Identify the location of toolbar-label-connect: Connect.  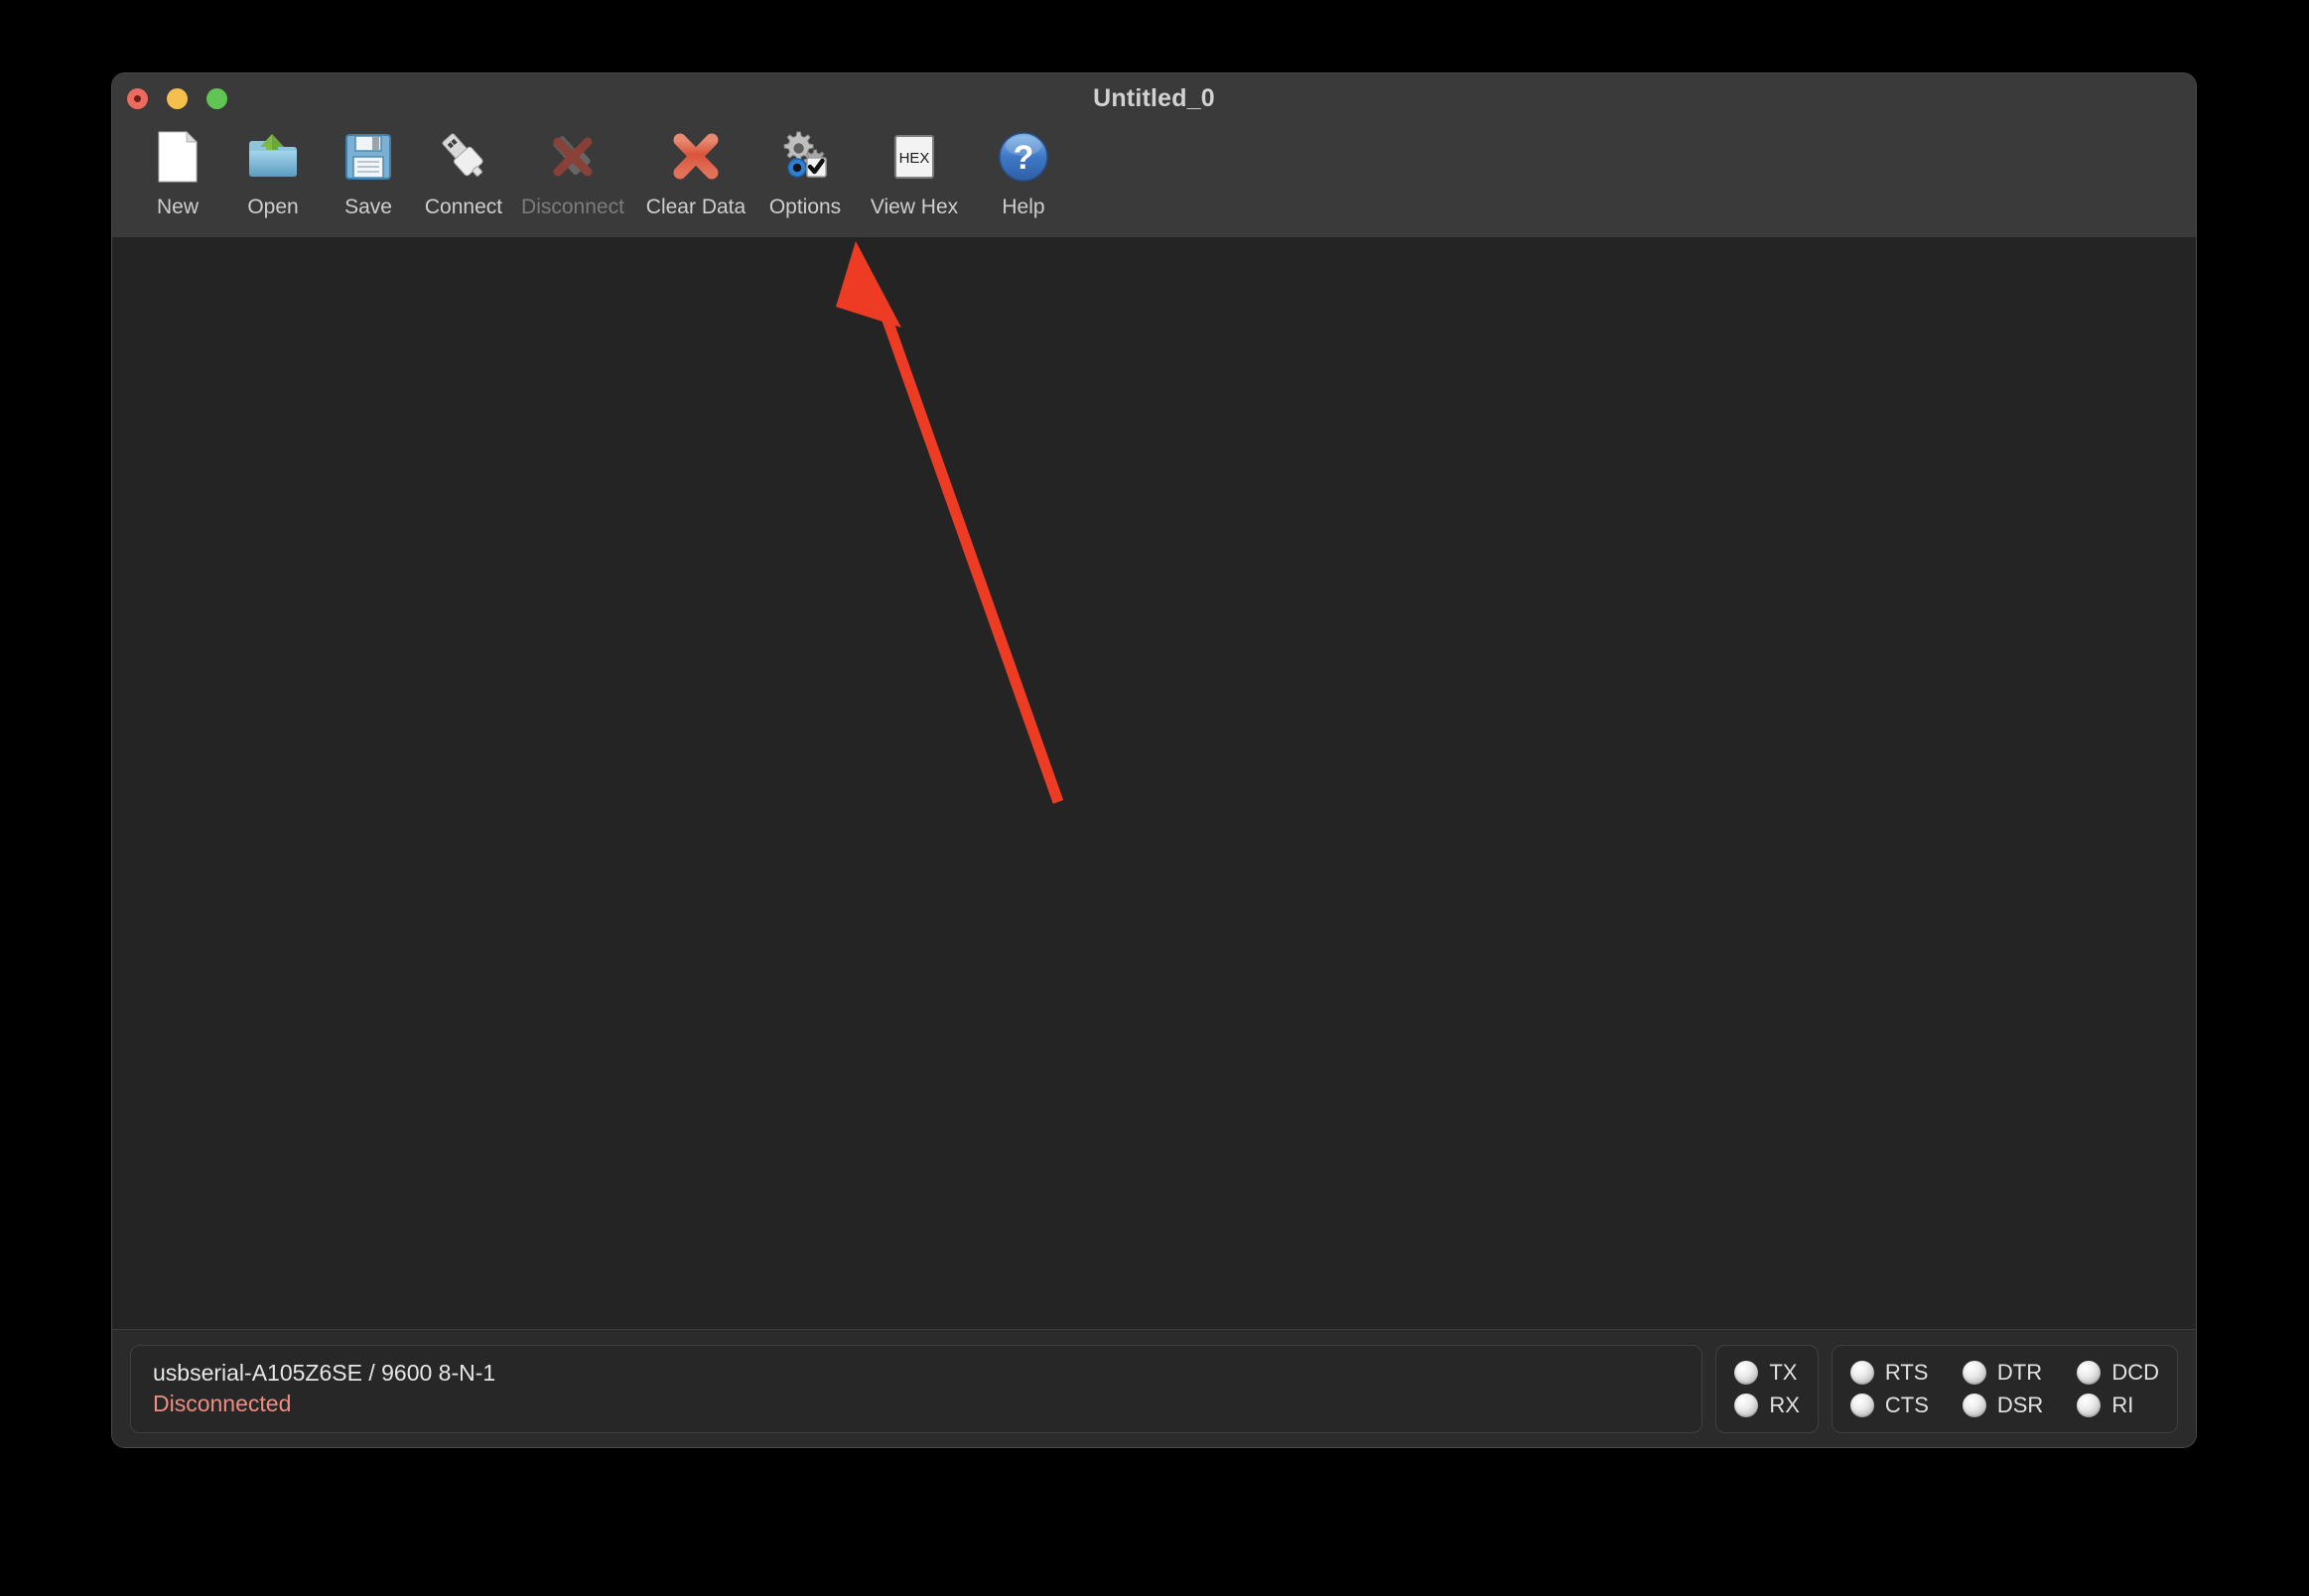
(464, 207).